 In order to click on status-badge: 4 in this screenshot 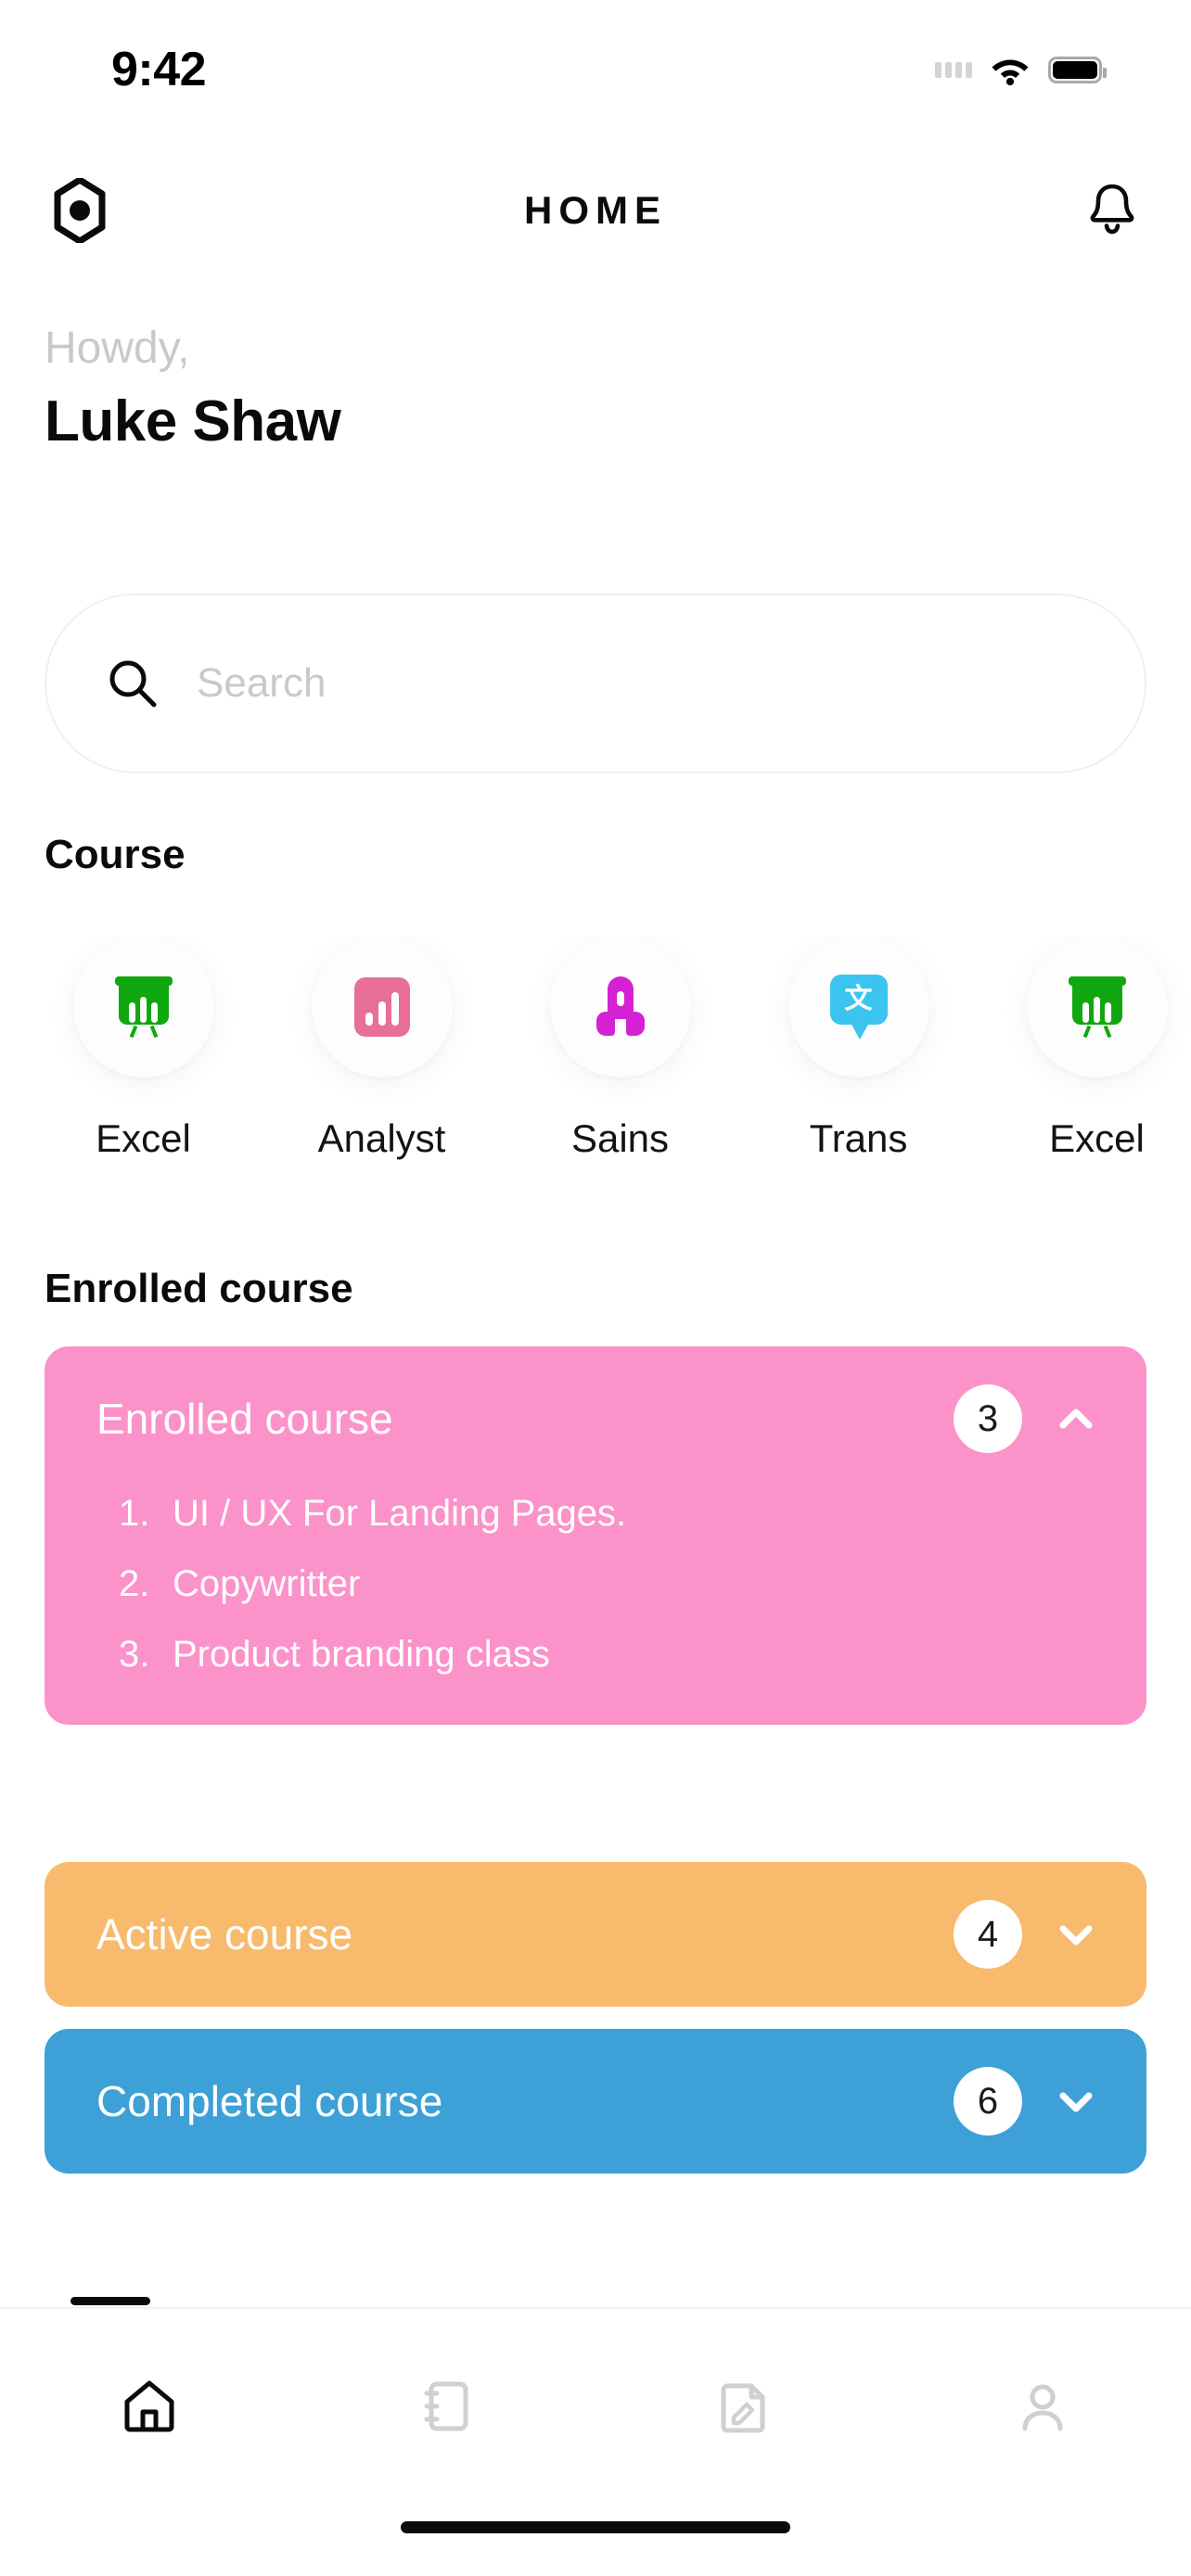, I will do `click(988, 1935)`.